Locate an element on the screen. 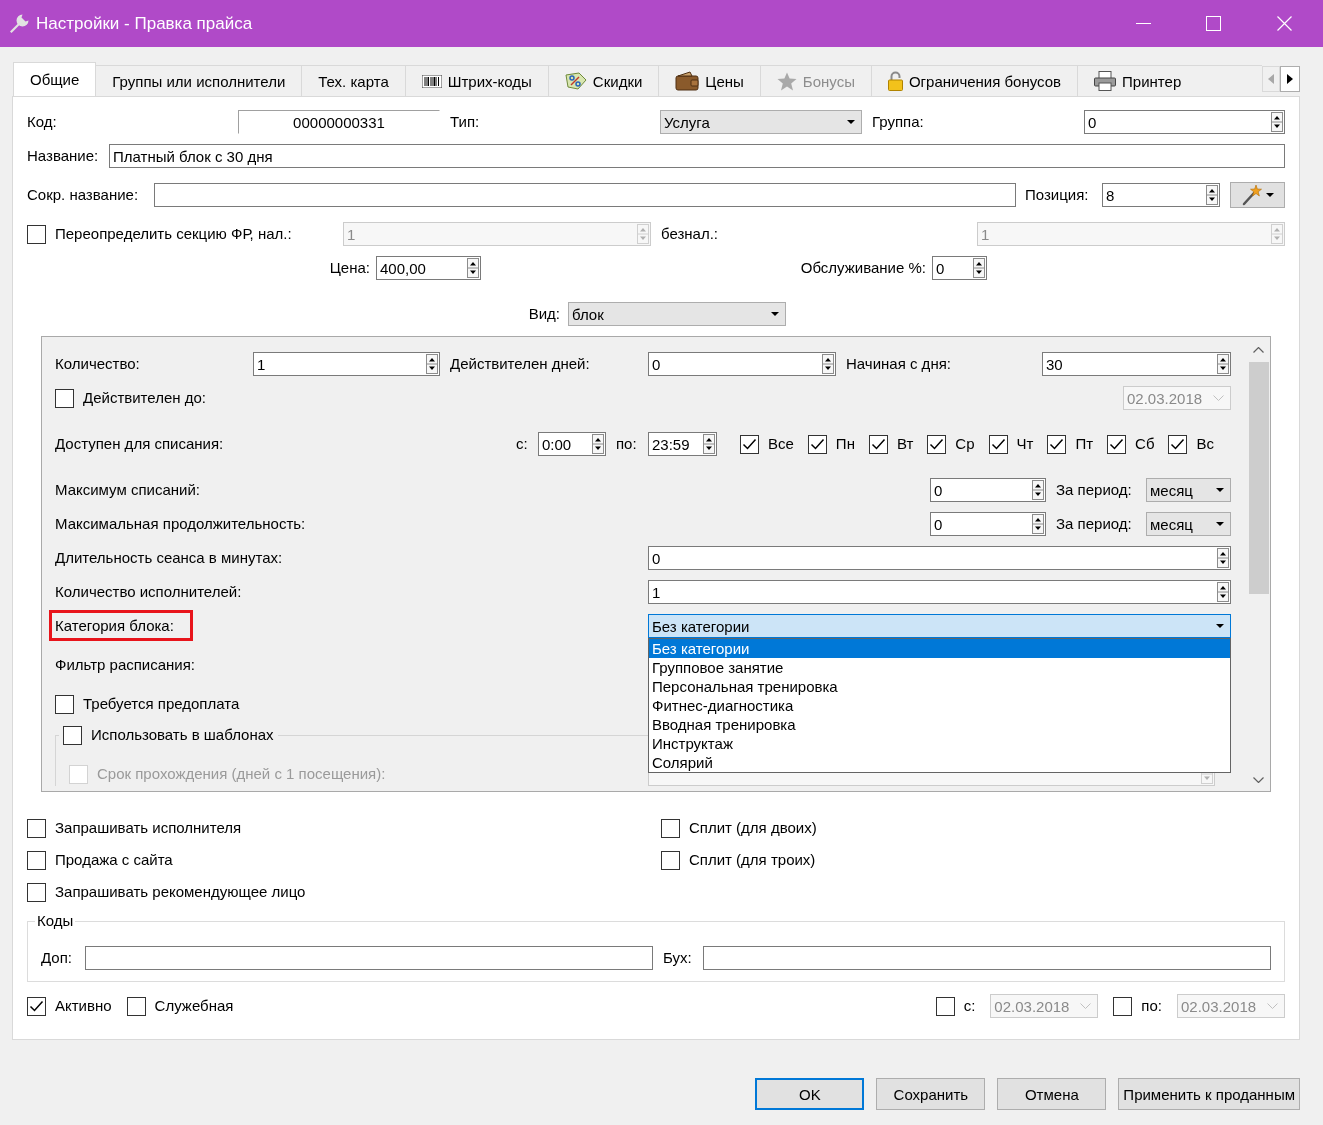  valid-days-spinbox: 0 is located at coordinates (742, 364).